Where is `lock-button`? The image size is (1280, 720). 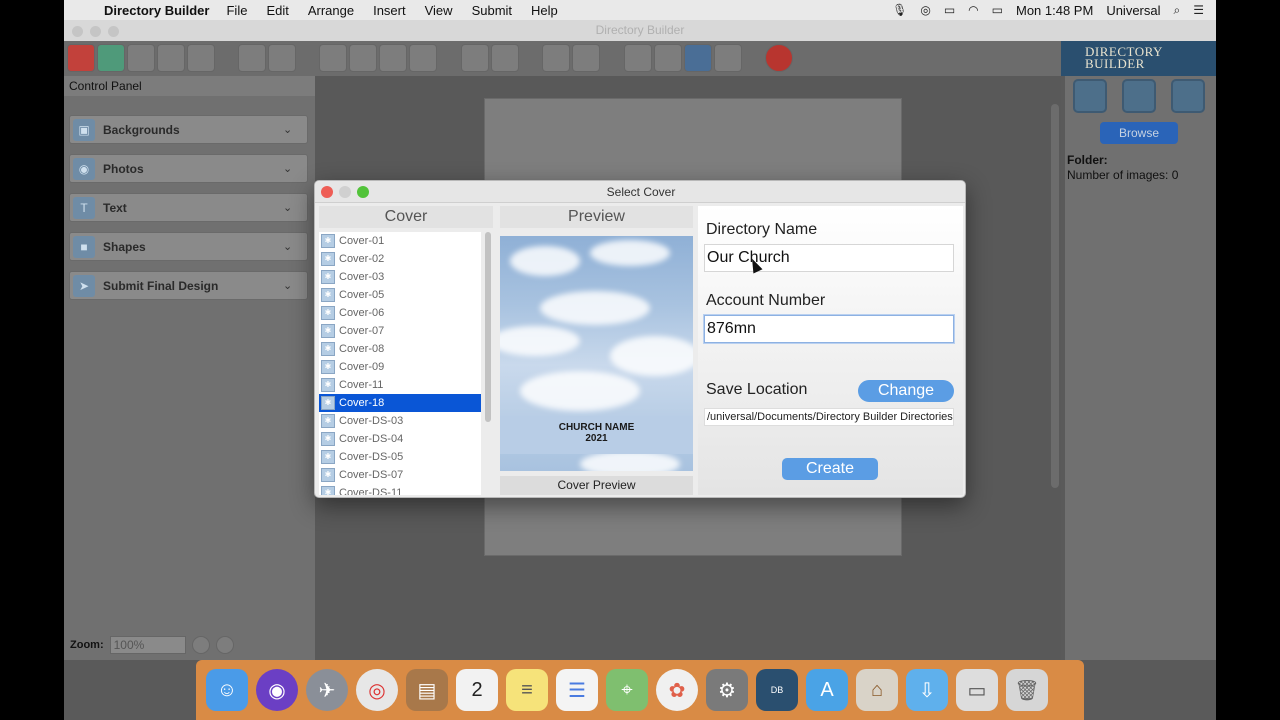
lock-button is located at coordinates (638, 58).